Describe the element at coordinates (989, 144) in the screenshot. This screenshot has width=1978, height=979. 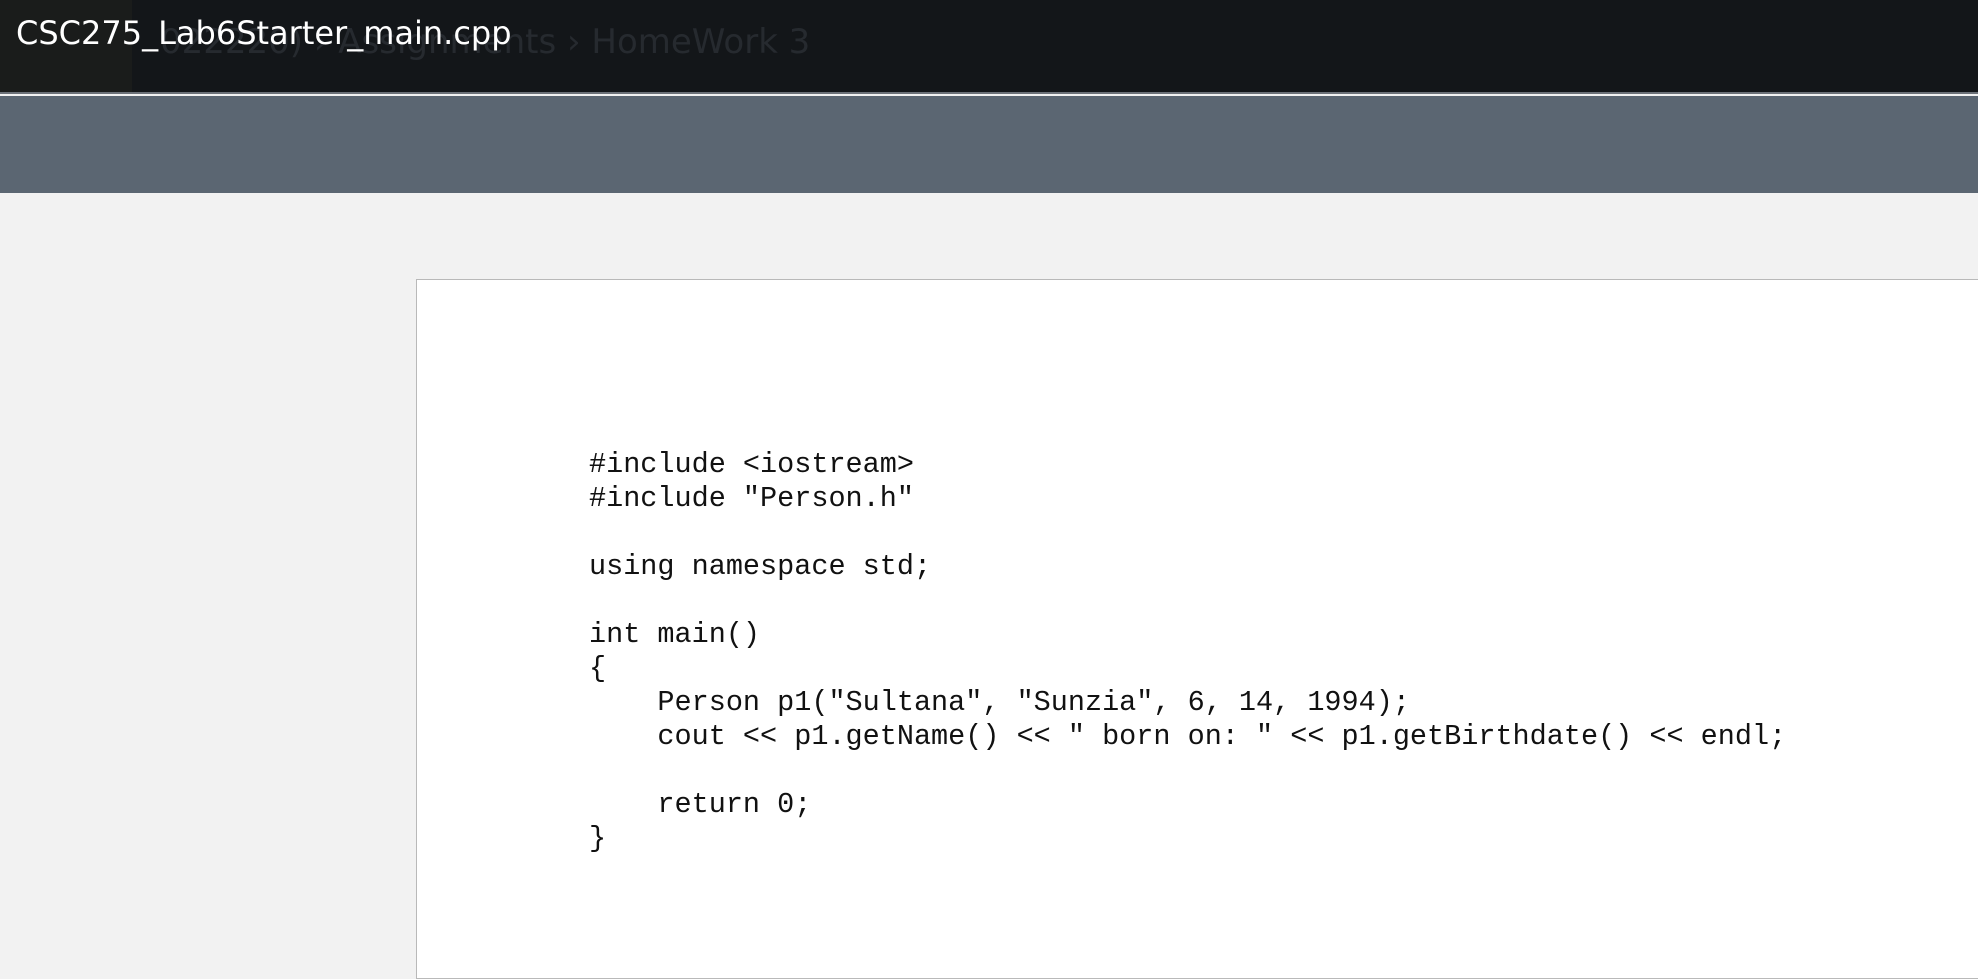
I see `viewer-toolbar` at that location.